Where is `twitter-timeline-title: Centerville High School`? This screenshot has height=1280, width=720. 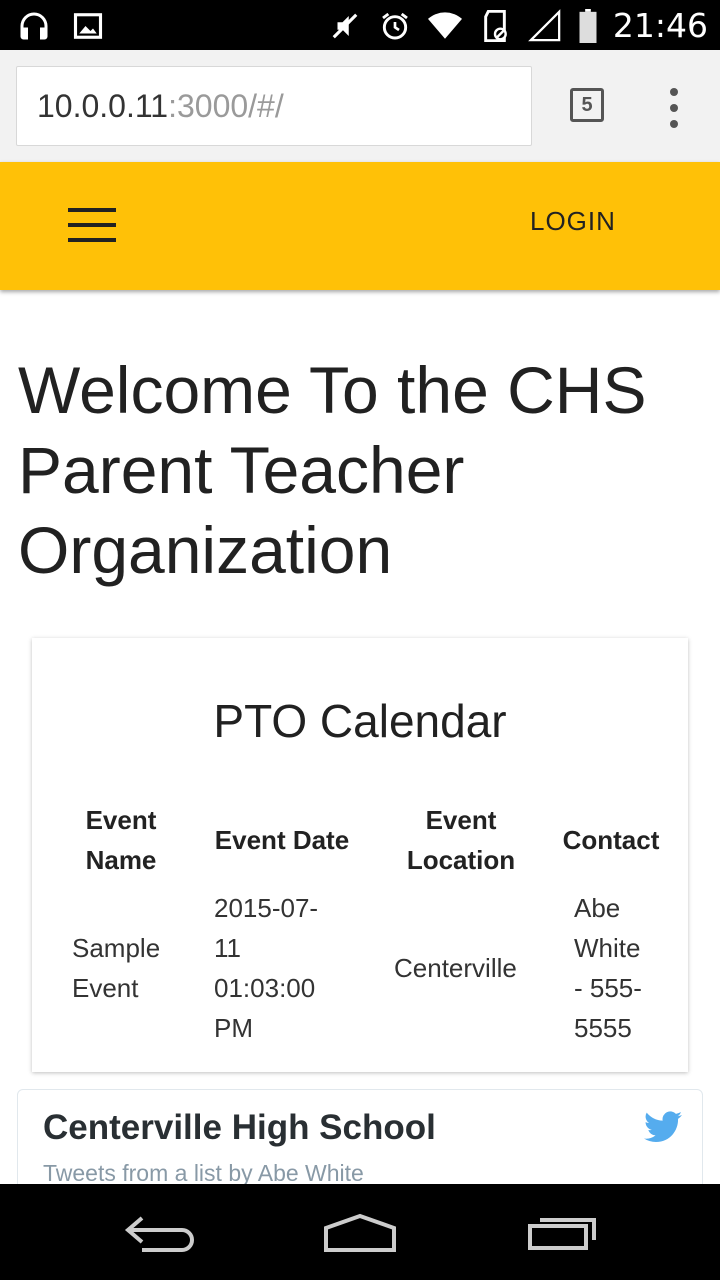 twitter-timeline-title: Centerville High School is located at coordinates (239, 1128).